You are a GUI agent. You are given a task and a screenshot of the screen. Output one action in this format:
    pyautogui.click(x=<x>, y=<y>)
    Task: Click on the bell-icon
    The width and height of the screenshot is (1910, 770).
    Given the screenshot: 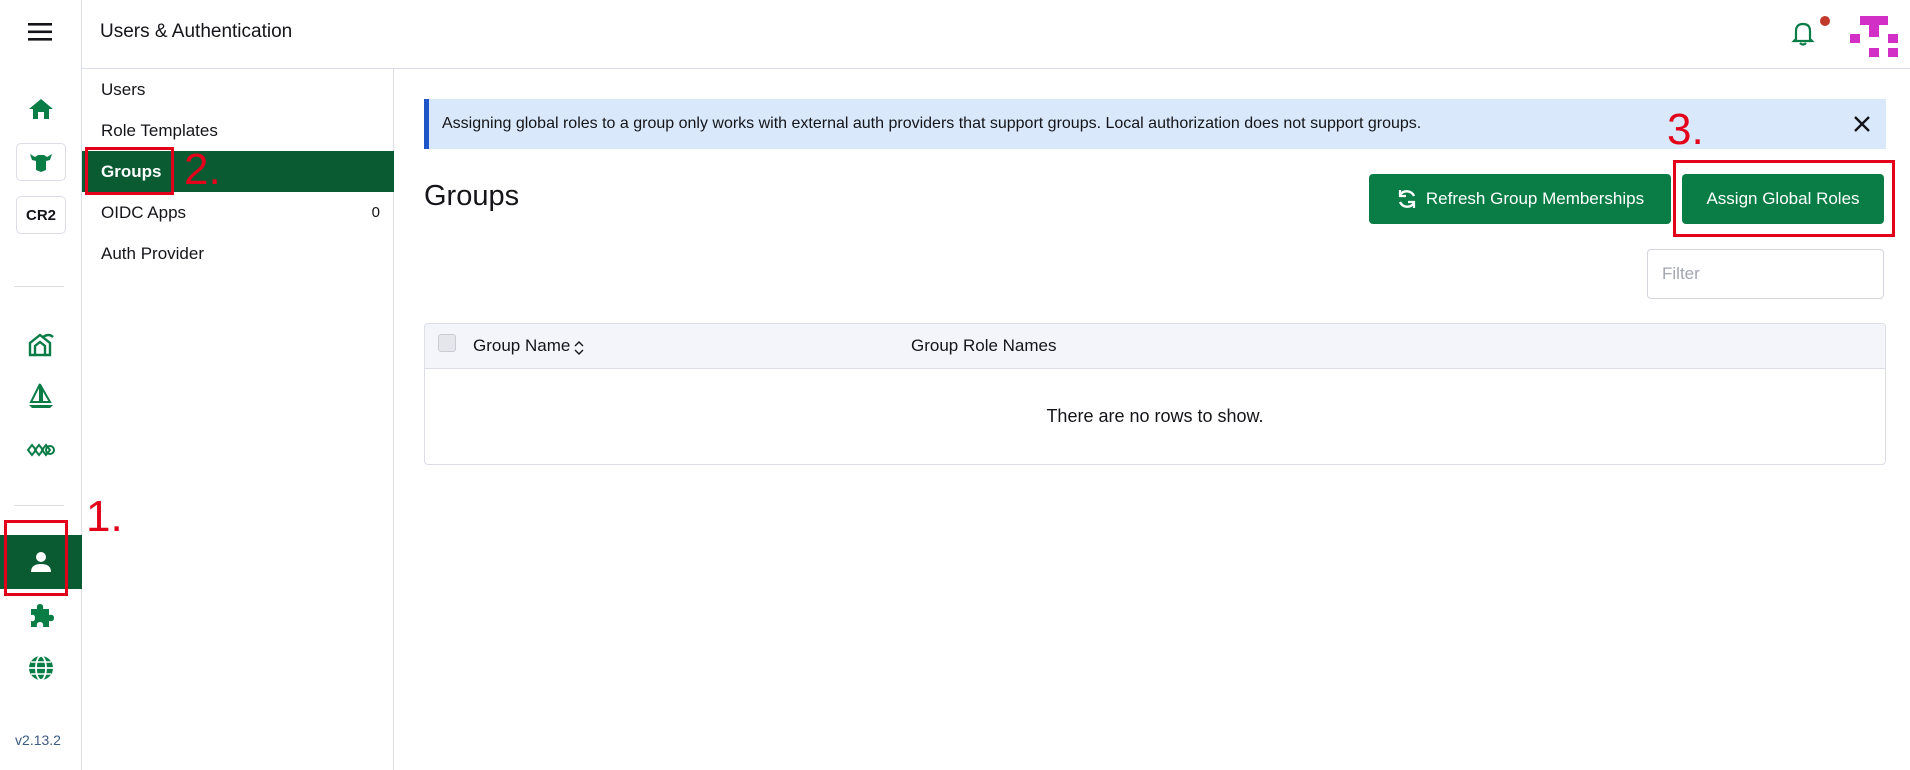 What is the action you would take?
    pyautogui.click(x=1803, y=34)
    